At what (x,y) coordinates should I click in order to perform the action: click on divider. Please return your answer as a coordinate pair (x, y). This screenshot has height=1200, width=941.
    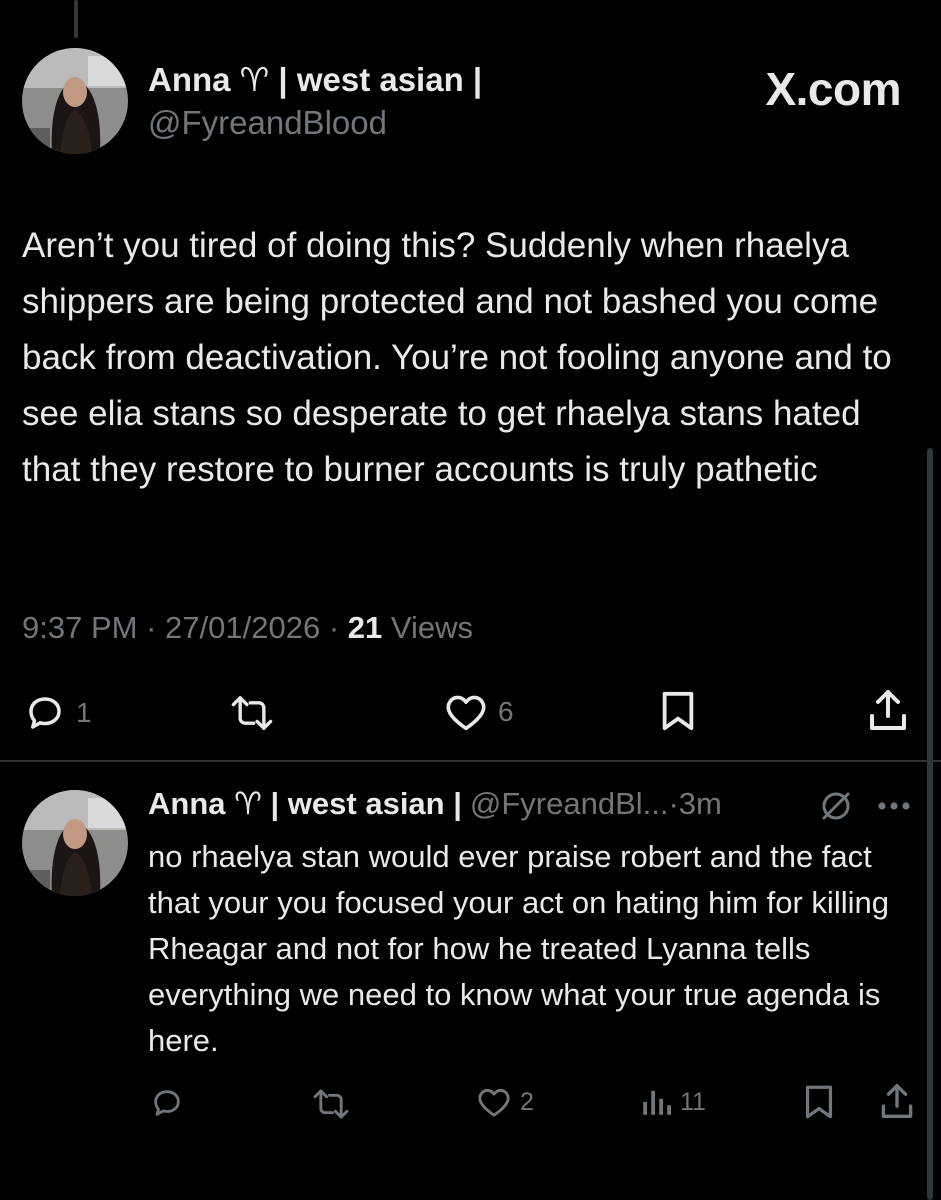
    Looking at the image, I should click on (470, 761).